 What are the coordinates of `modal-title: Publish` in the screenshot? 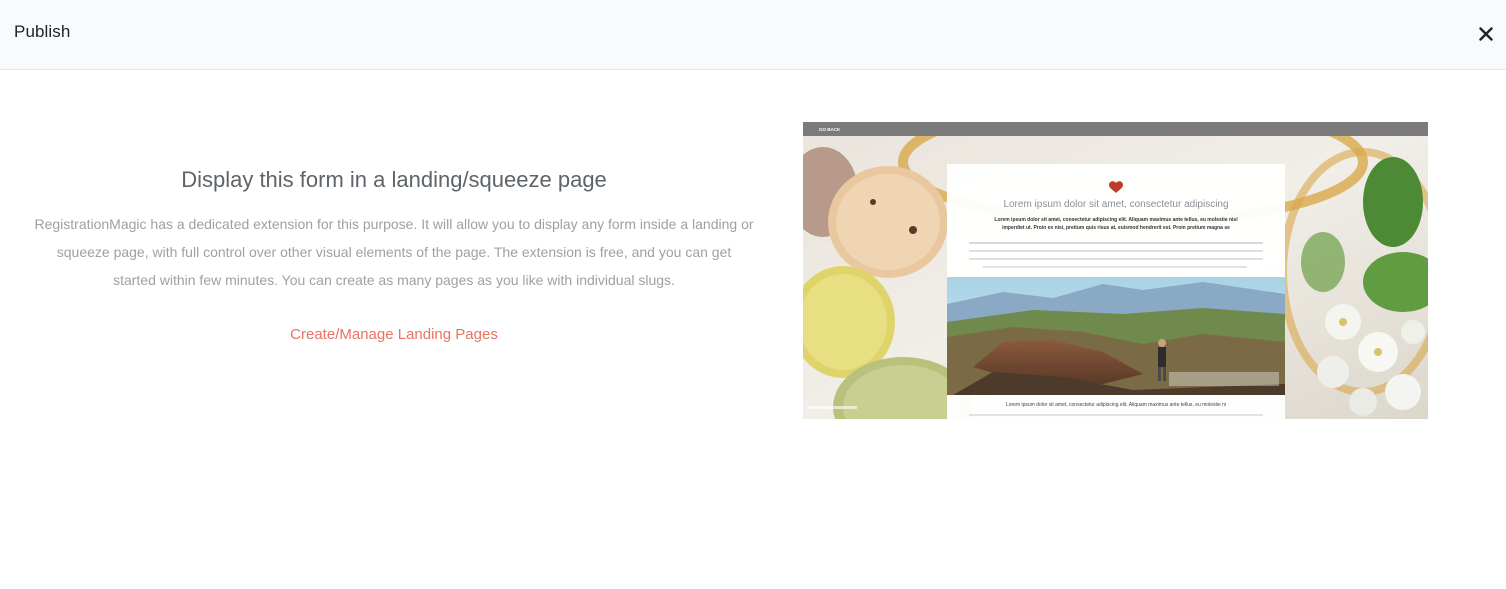 It's located at (42, 31).